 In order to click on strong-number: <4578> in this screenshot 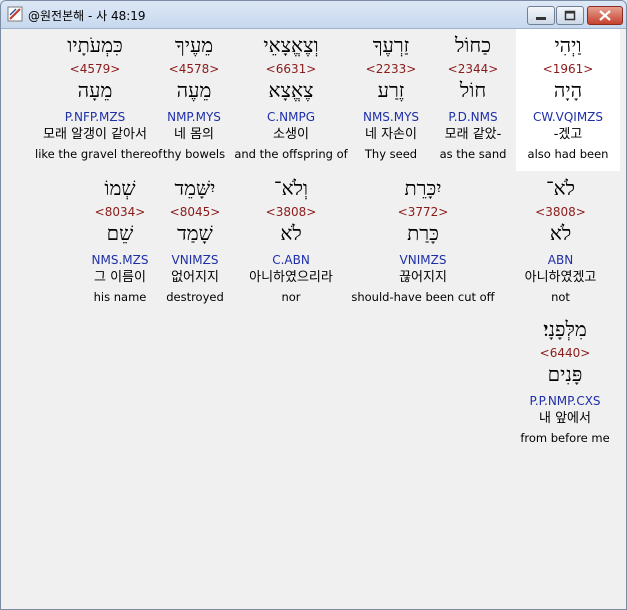, I will do `click(194, 69)`.